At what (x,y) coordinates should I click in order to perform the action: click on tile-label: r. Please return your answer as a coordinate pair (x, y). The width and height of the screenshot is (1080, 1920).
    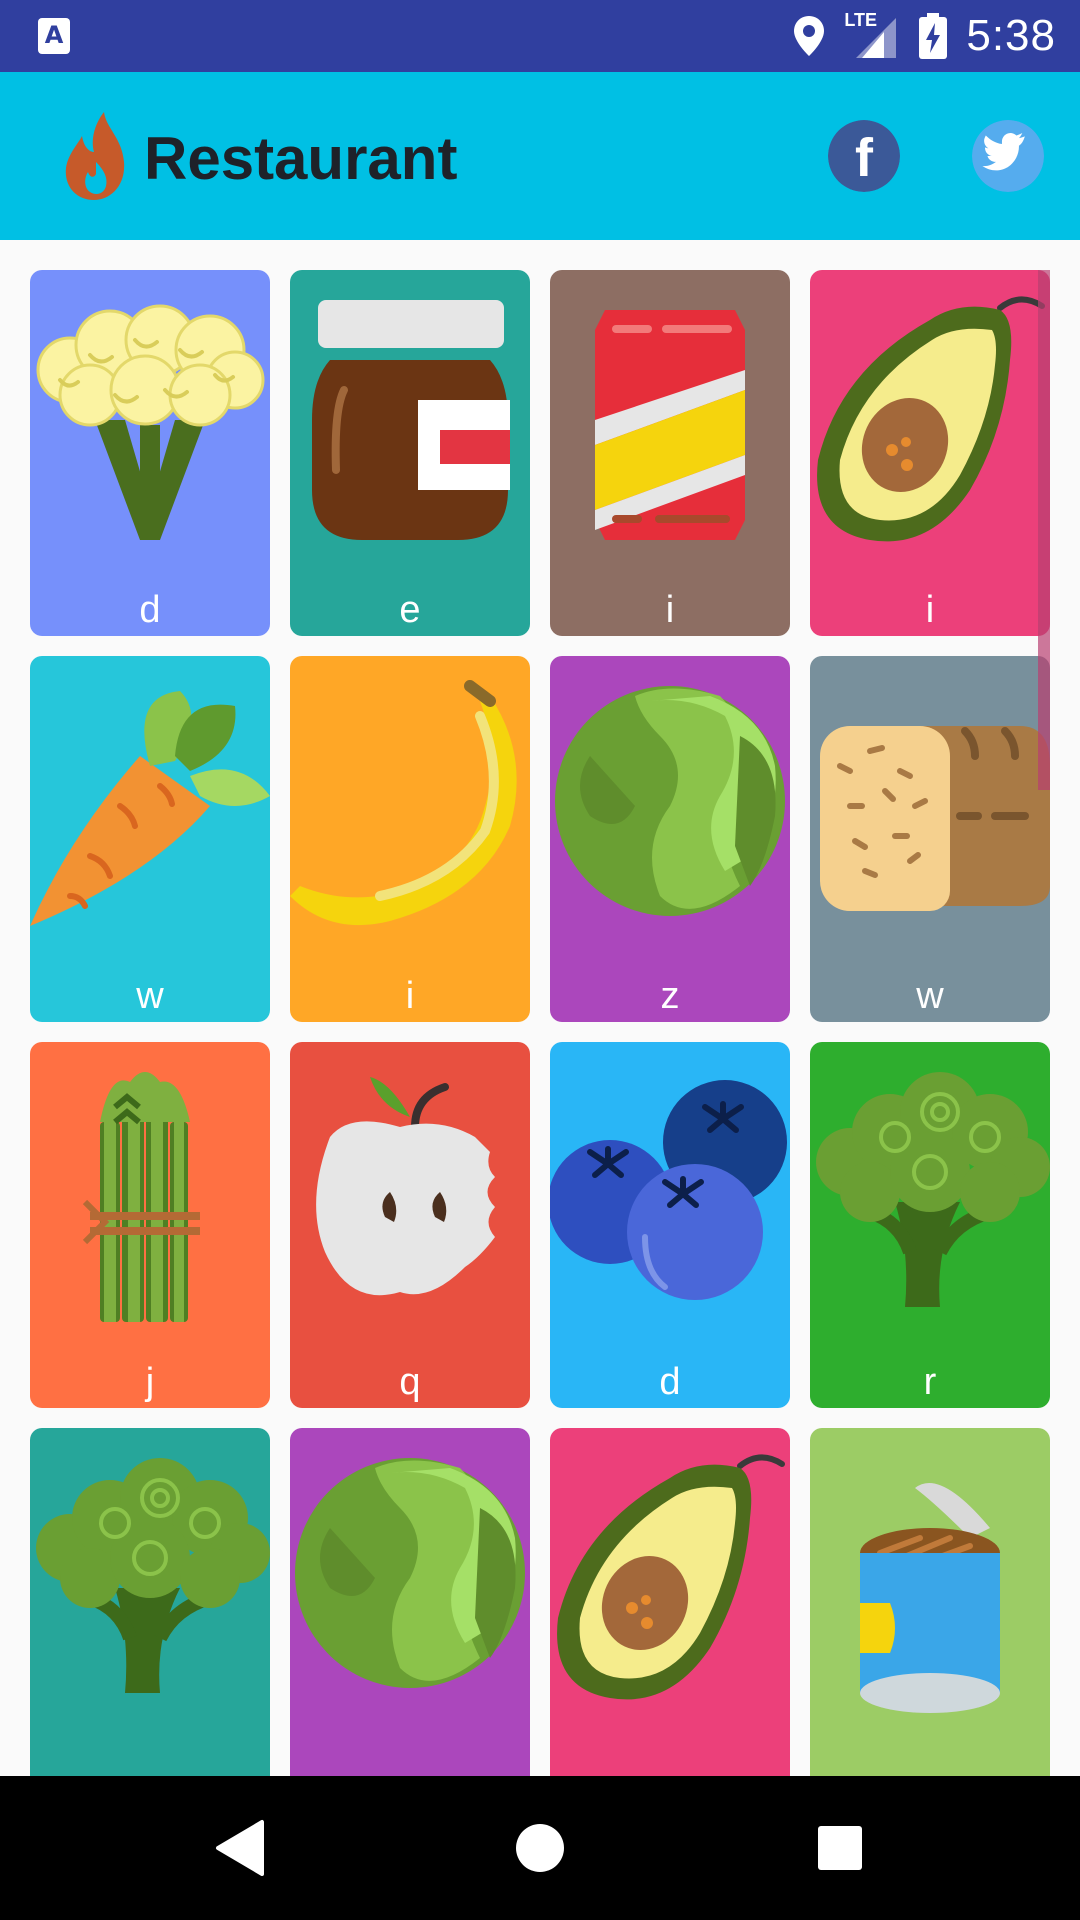
    Looking at the image, I should click on (930, 1382).